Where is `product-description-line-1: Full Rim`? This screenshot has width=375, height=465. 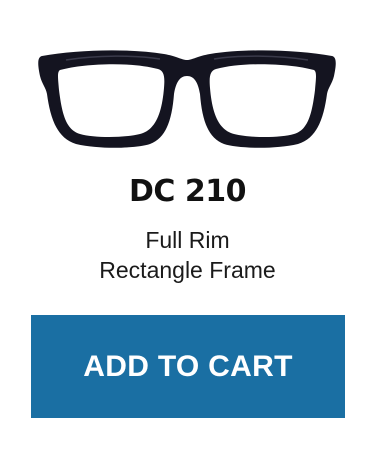 product-description-line-1: Full Rim is located at coordinates (187, 240).